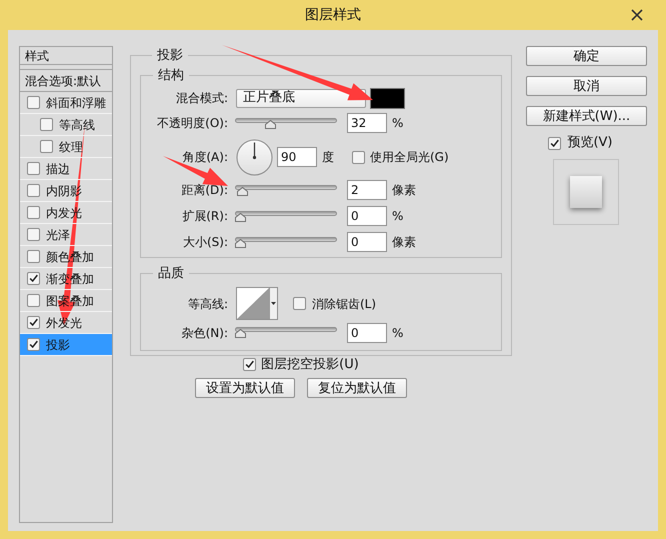 The width and height of the screenshot is (666, 539). What do you see at coordinates (66, 56) in the screenshot?
I see `list-header: 样式` at bounding box center [66, 56].